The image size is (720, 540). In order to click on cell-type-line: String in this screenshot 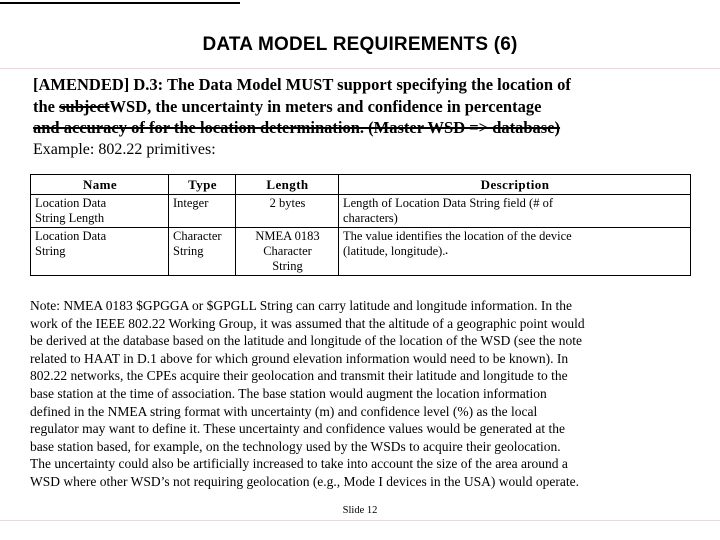, I will do `click(188, 251)`.